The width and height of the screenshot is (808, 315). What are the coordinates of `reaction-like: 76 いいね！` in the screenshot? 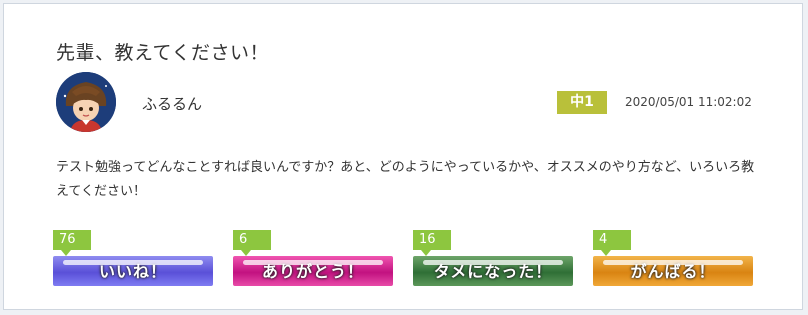 It's located at (133, 258).